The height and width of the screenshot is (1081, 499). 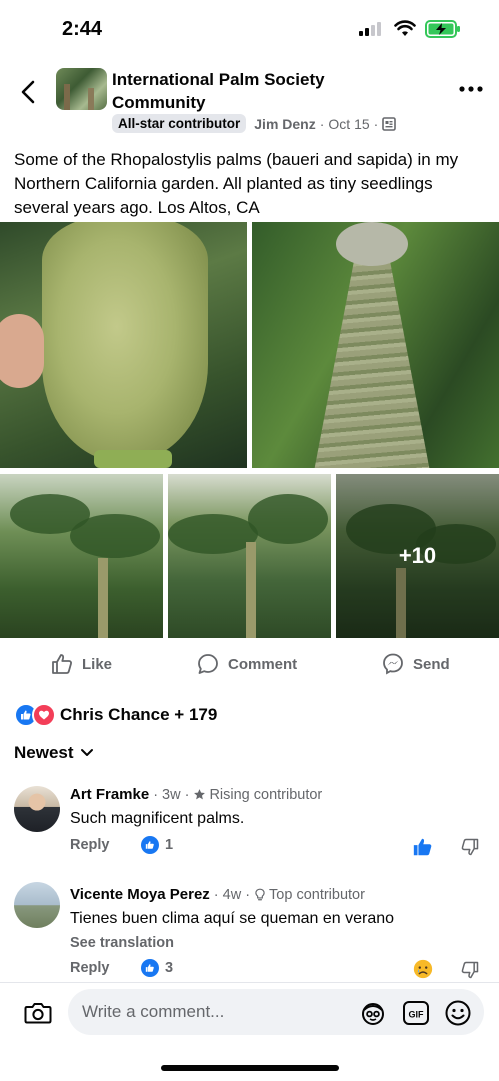 What do you see at coordinates (82, 29) in the screenshot?
I see `status-time: 2:44` at bounding box center [82, 29].